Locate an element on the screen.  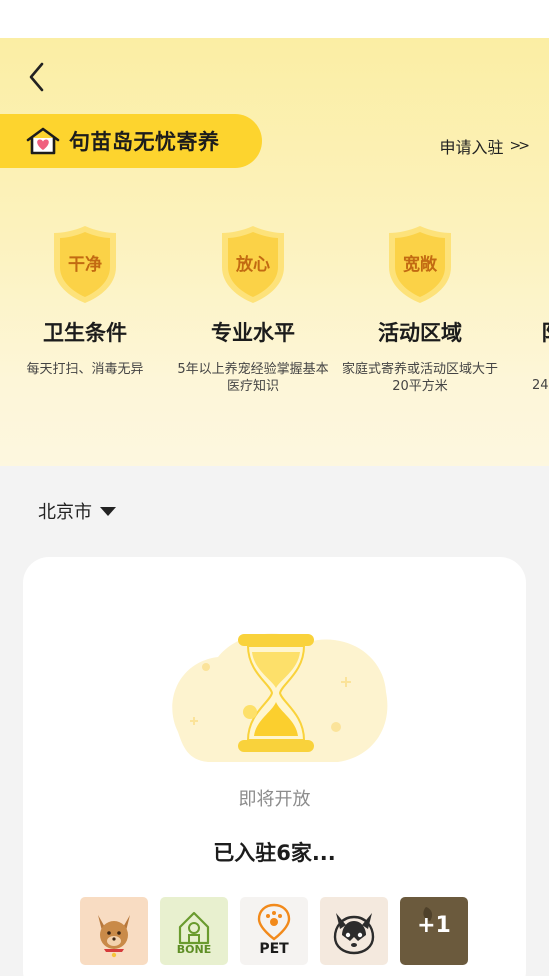
caret-down-icon is located at coordinates (108, 511).